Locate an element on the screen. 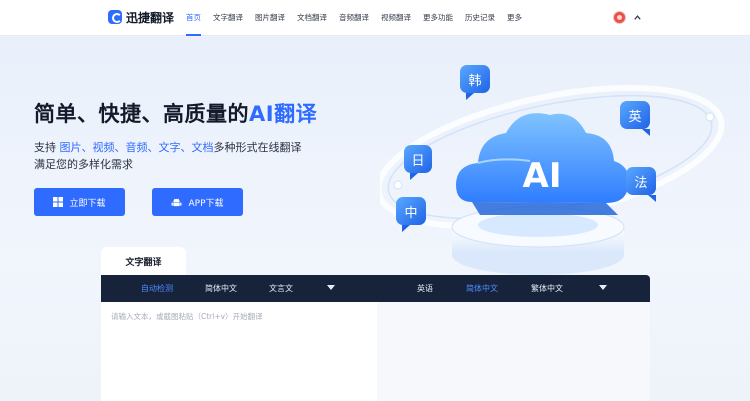  badge-ja-text: 日 is located at coordinates (417, 161).